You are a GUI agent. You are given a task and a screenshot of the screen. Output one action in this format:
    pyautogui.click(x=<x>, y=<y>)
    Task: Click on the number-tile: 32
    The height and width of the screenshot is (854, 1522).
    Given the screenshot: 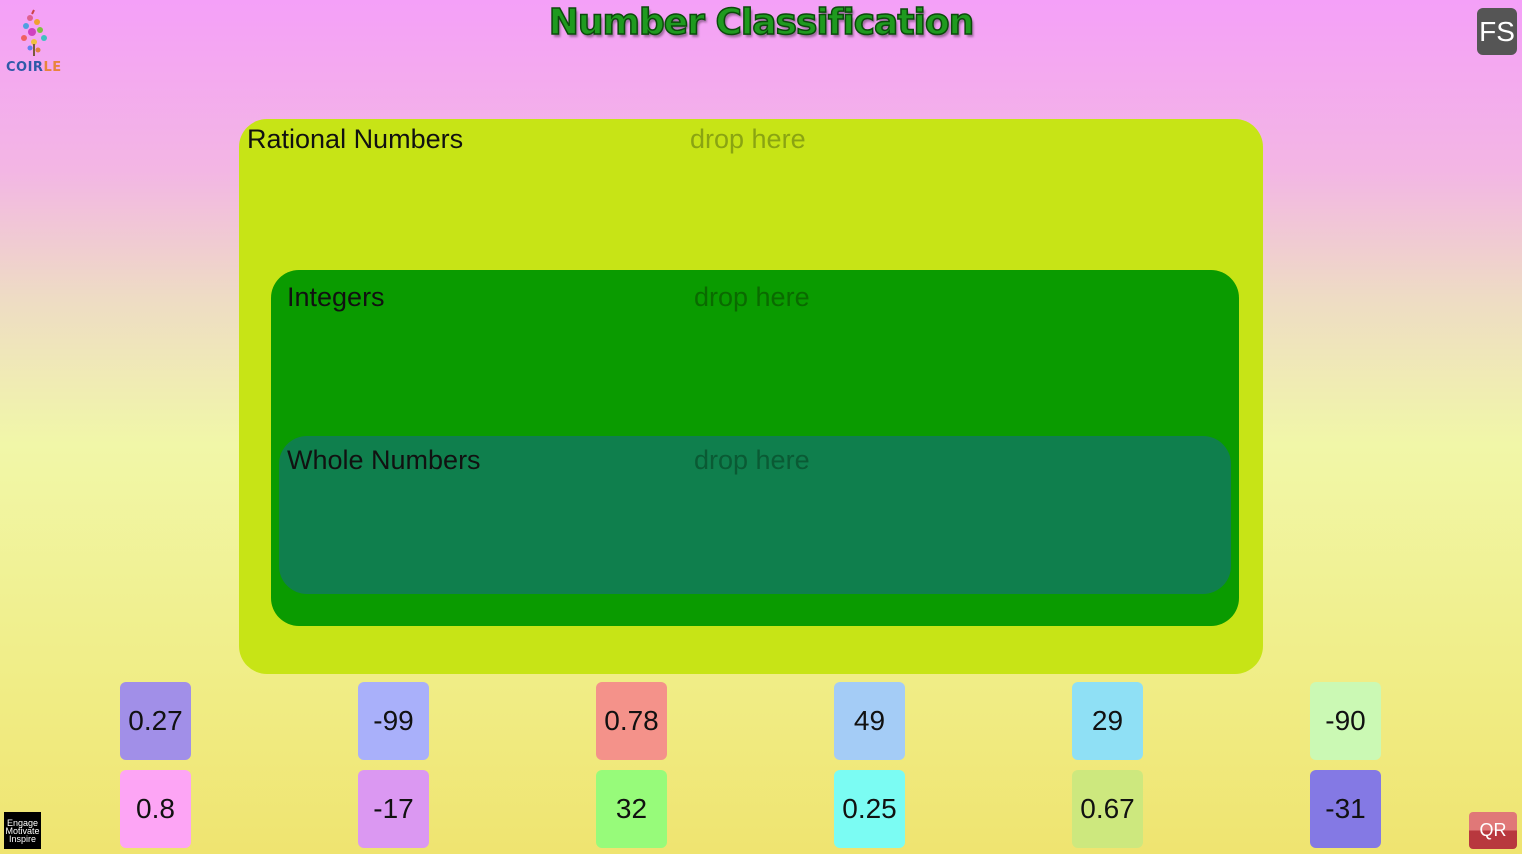 What is the action you would take?
    pyautogui.click(x=631, y=809)
    